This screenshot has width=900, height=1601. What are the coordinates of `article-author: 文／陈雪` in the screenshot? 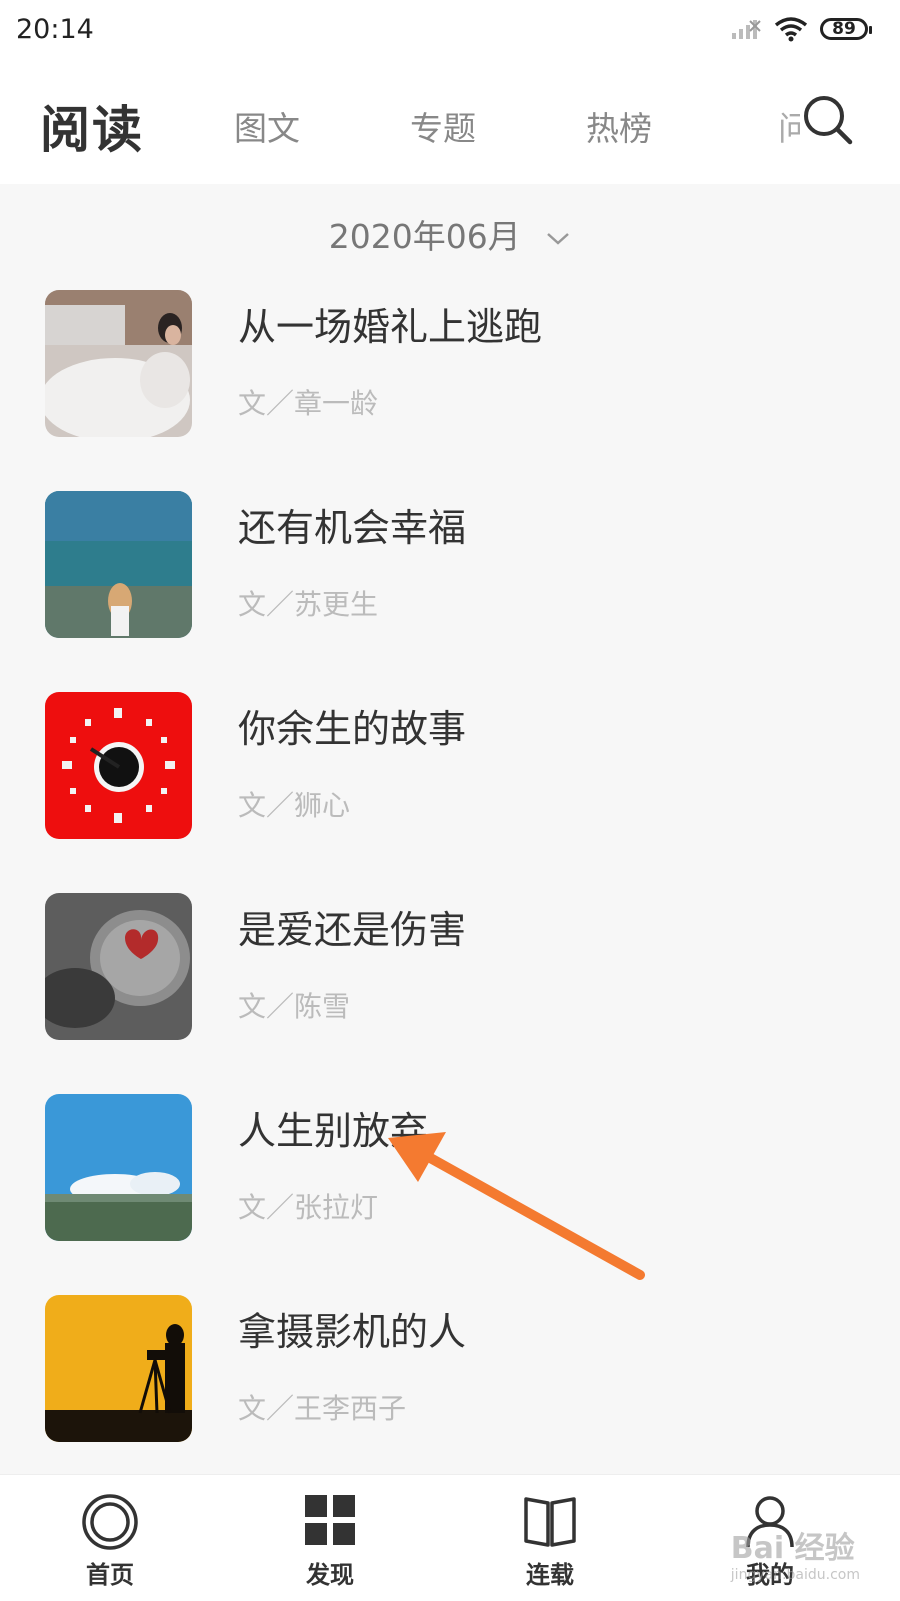 It's located at (294, 1006).